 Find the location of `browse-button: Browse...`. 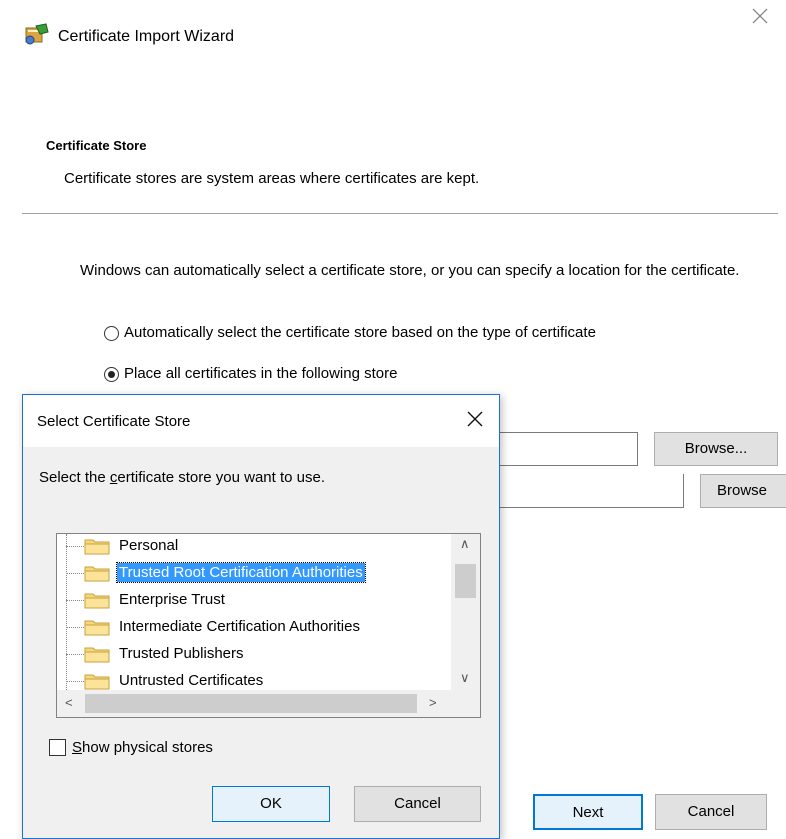

browse-button: Browse... is located at coordinates (716, 449).